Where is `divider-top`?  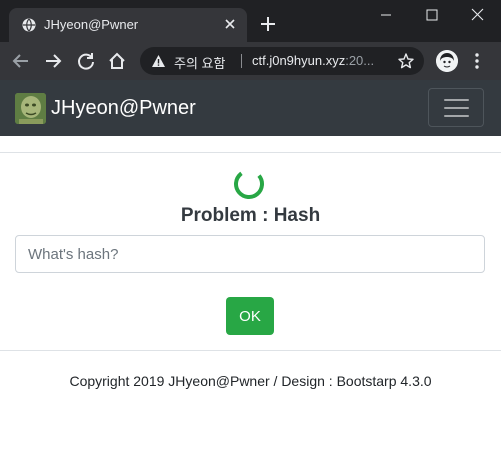
divider-top is located at coordinates (250, 152).